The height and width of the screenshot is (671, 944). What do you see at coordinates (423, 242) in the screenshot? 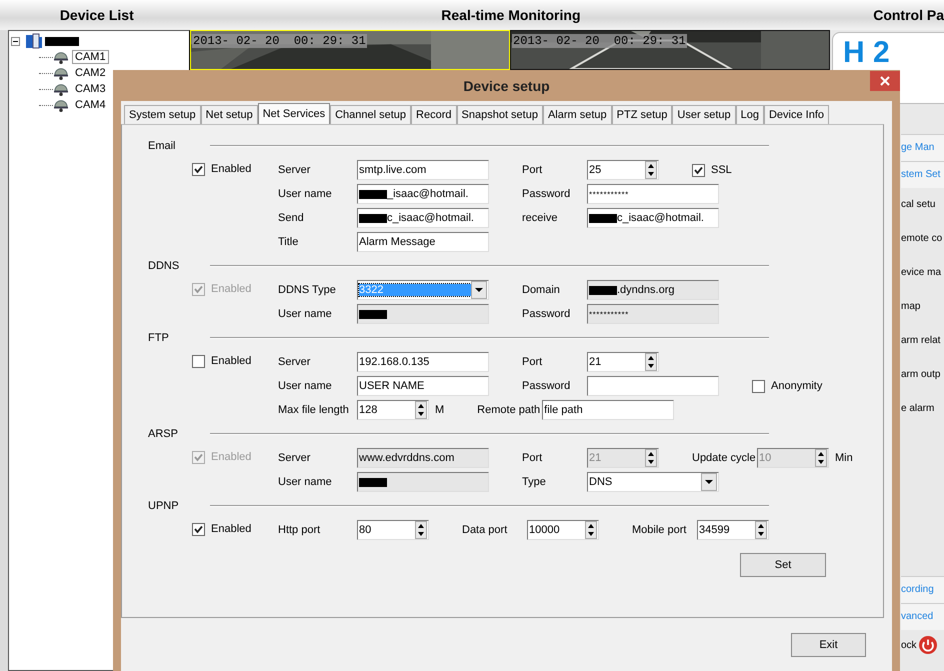
I see `input-field: Alarm Message` at bounding box center [423, 242].